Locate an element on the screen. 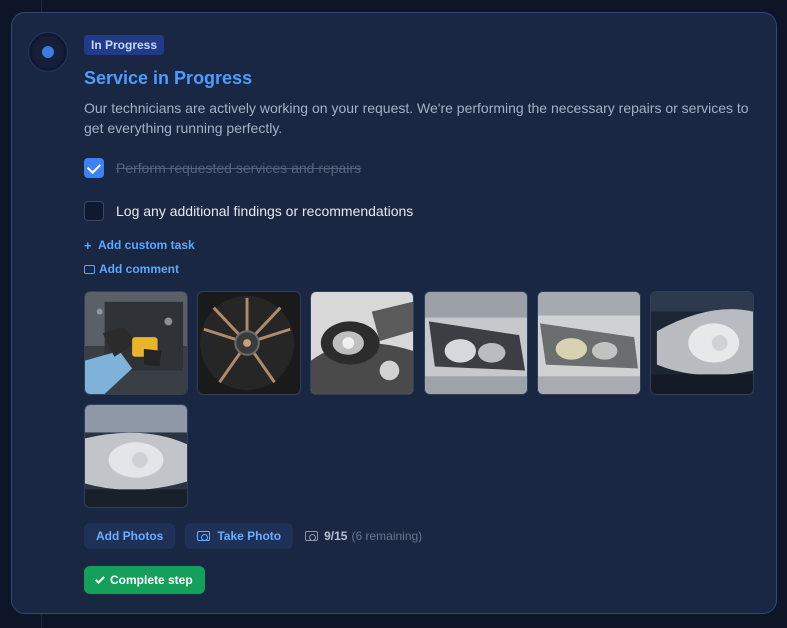 The image size is (787, 628). check-icon is located at coordinates (99, 578).